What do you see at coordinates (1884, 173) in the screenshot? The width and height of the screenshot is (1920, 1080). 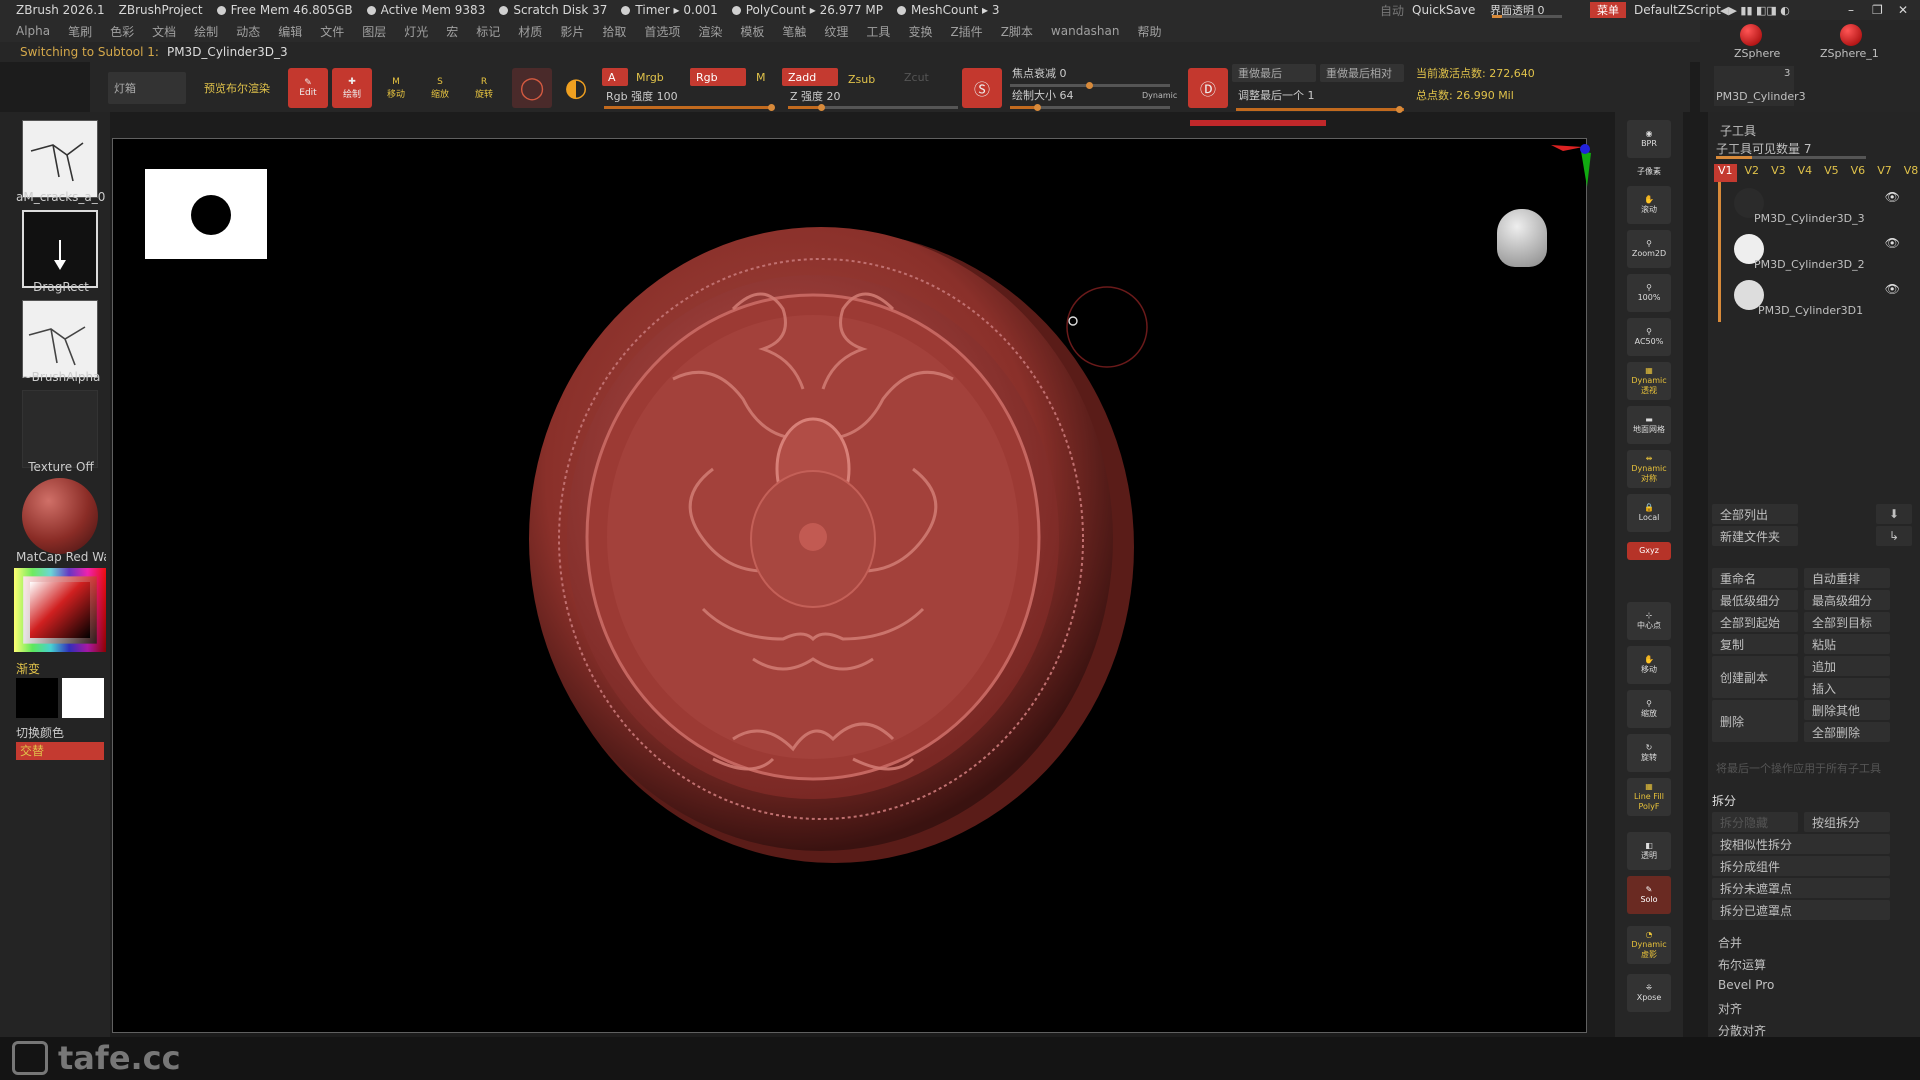 I see `tab-v7: V7` at bounding box center [1884, 173].